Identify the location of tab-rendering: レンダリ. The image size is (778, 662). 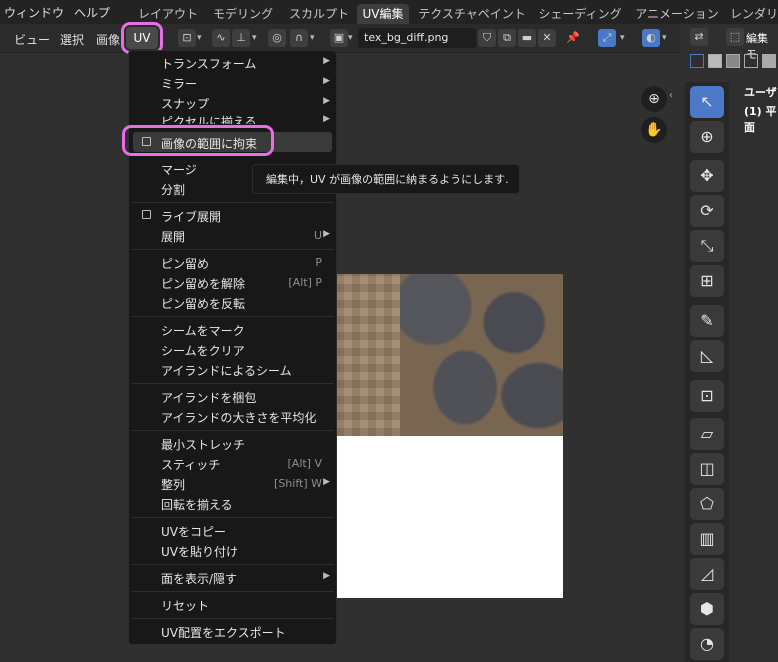
(754, 14).